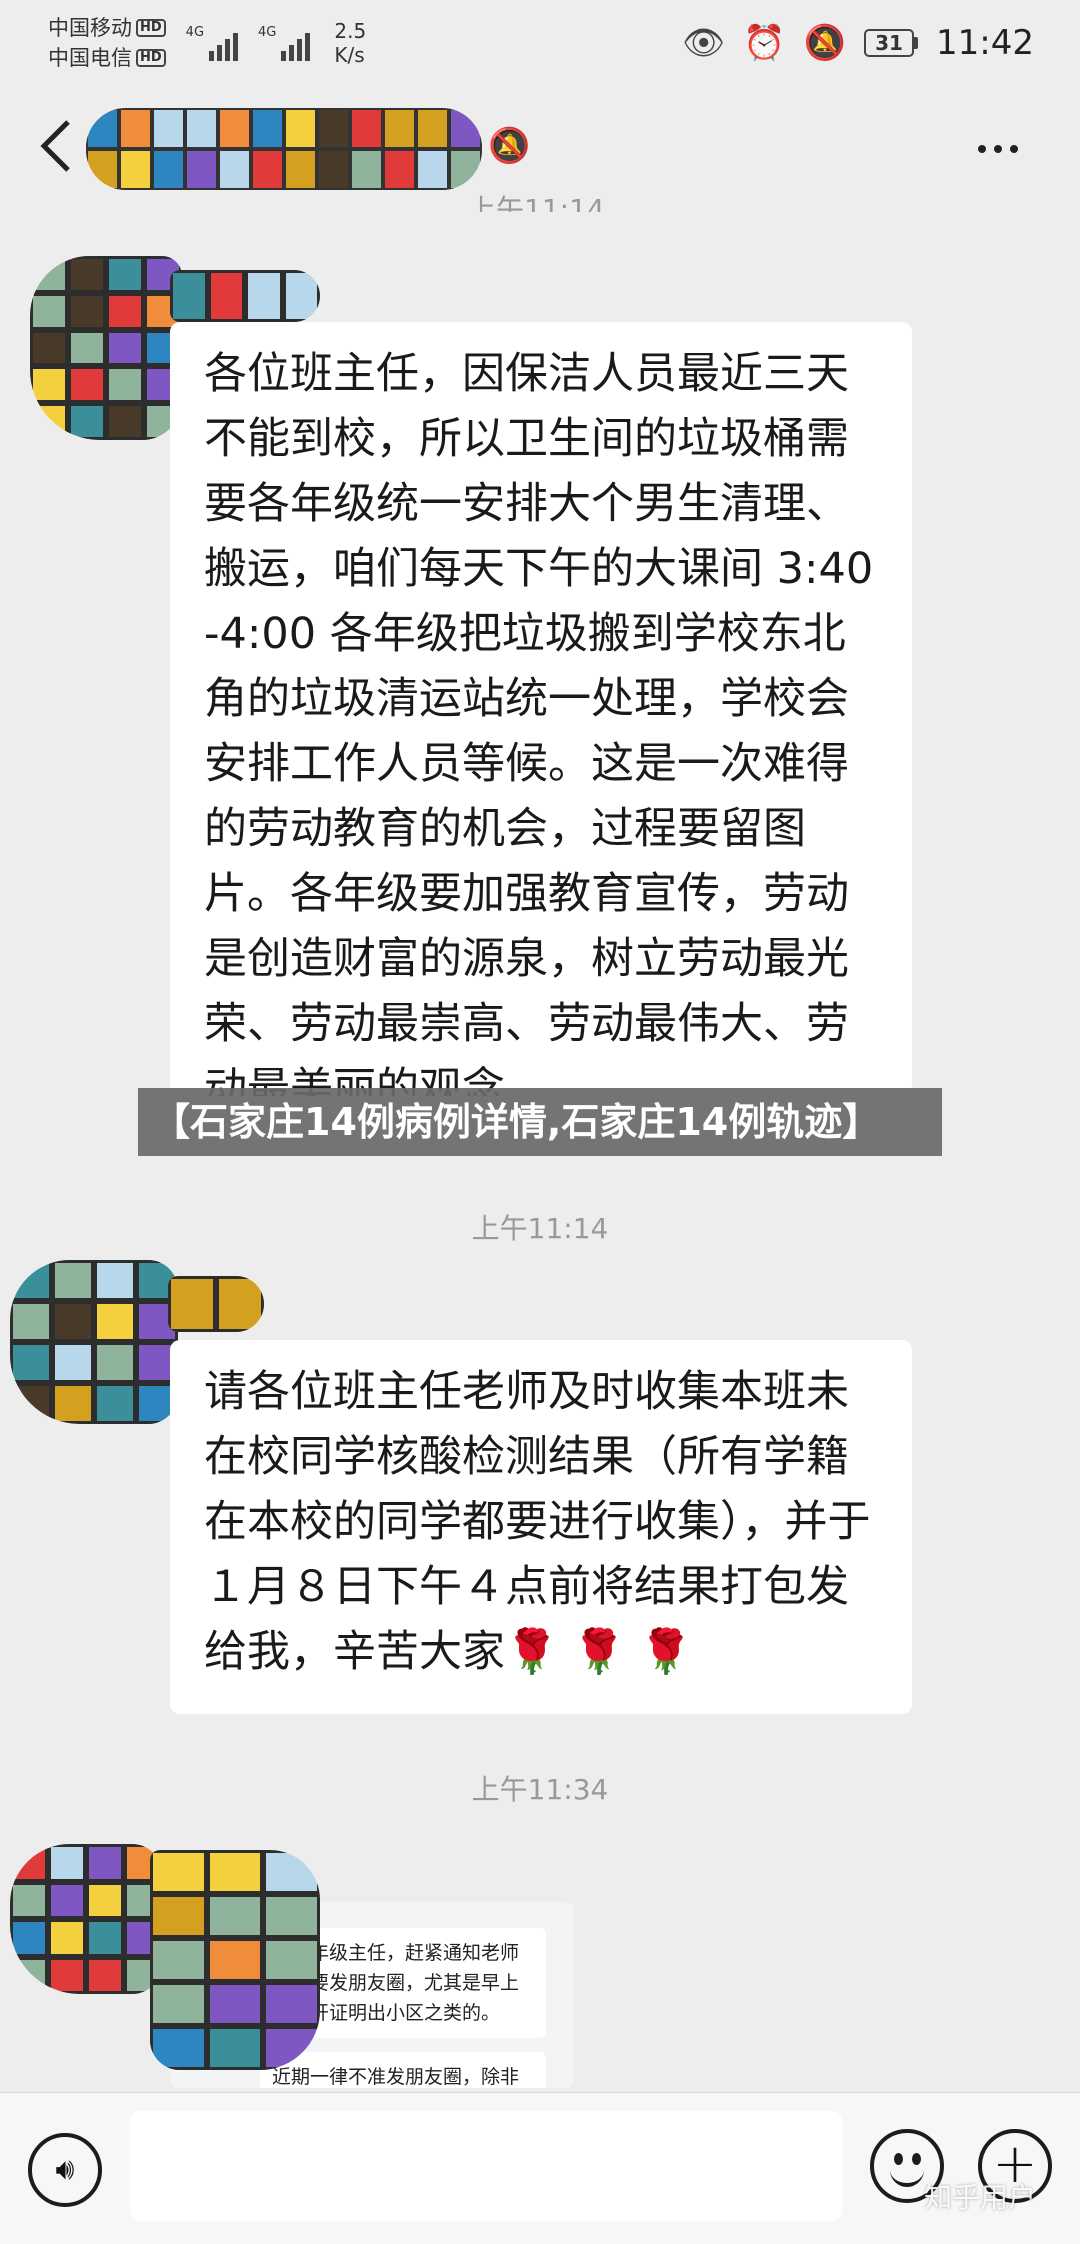 This screenshot has width=1080, height=2244. What do you see at coordinates (58, 146) in the screenshot?
I see `chevron-left-icon` at bounding box center [58, 146].